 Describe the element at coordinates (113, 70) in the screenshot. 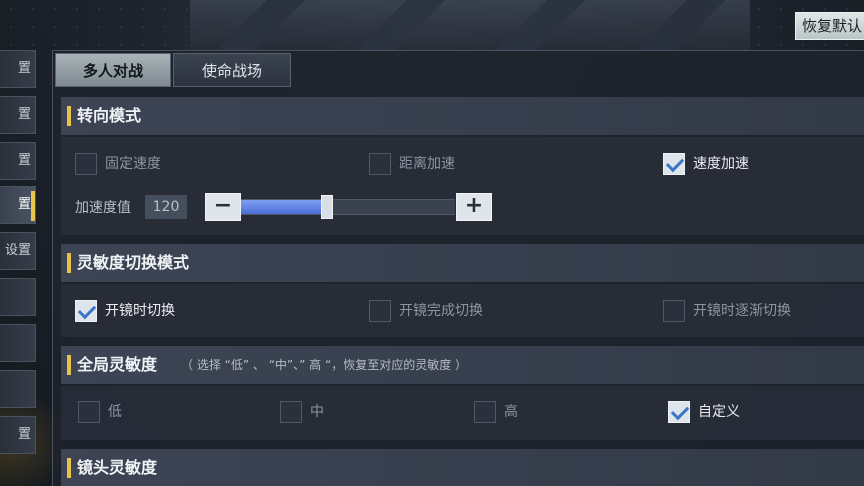

I see `tab-multiplayer: 多人对战` at that location.